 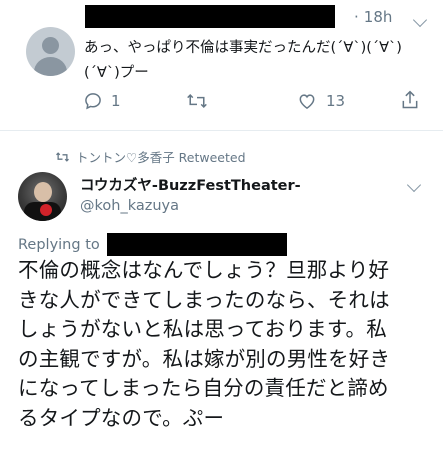 What do you see at coordinates (243, 60) in the screenshot?
I see `tweet1-text: あっ、やっぱり不倫は事実だったんだ(´∀`)(´∀`)(´∀`)プー` at bounding box center [243, 60].